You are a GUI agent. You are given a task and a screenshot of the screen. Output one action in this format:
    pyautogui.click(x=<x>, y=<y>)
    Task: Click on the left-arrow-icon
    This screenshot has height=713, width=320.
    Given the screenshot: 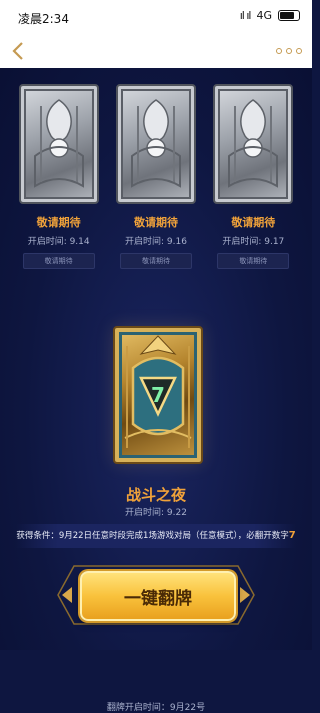 What is the action you would take?
    pyautogui.click(x=67, y=595)
    